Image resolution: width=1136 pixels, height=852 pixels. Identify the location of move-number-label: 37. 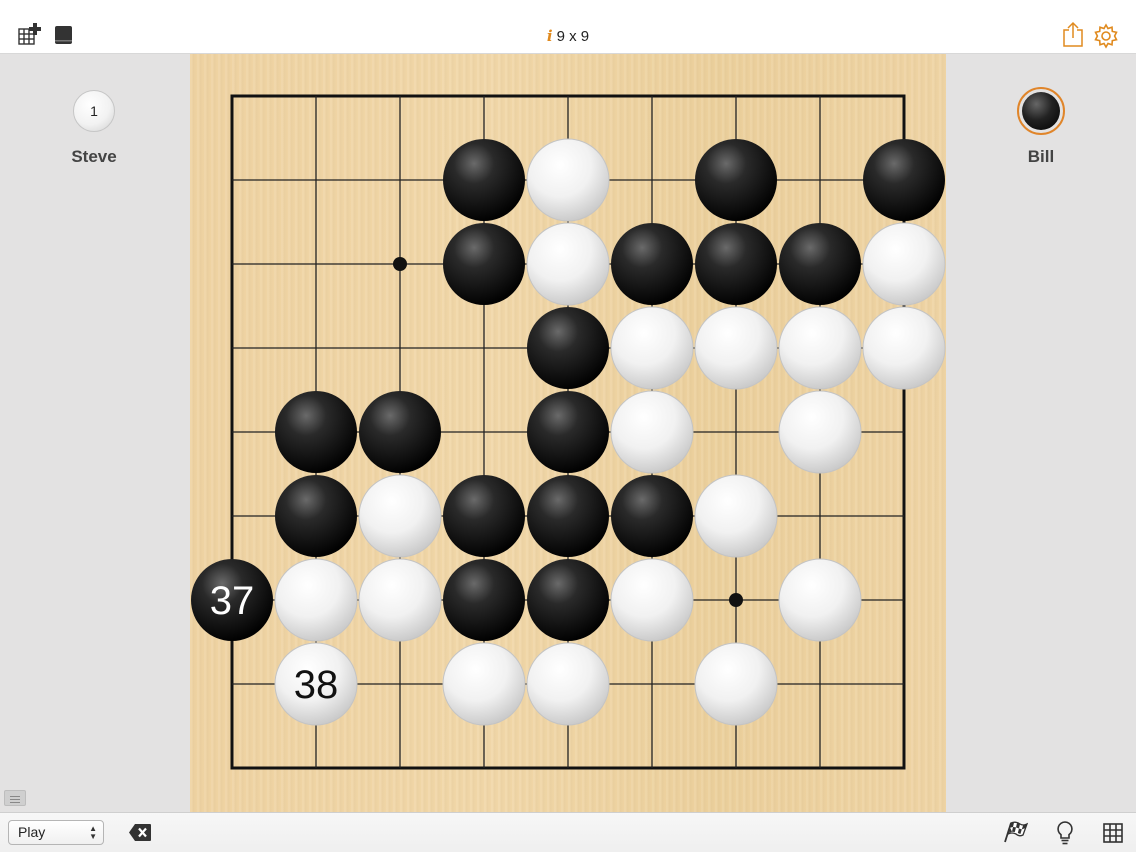
(232, 601).